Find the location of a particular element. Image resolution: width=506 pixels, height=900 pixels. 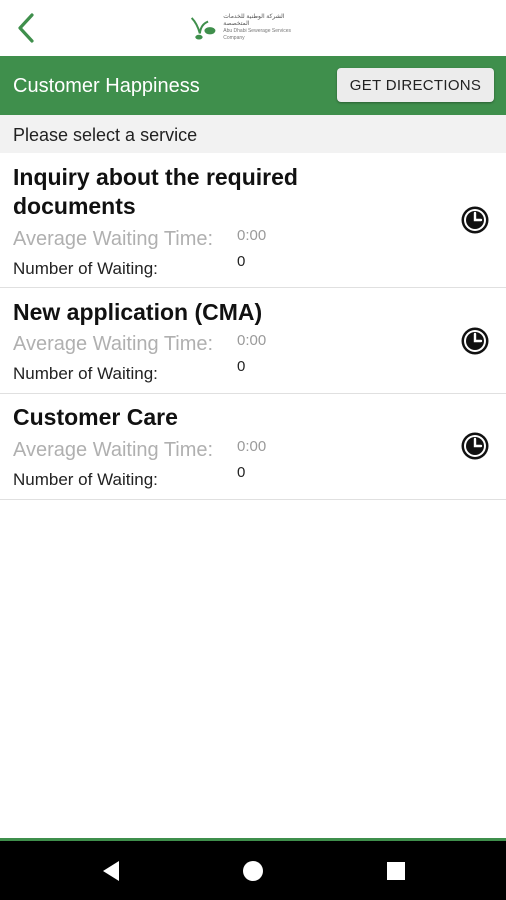

service-prompt: Please select a service is located at coordinates (105, 135).